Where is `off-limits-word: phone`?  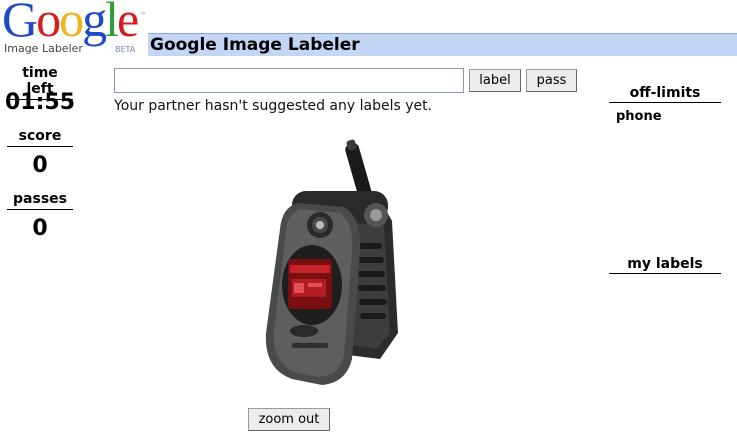
off-limits-word: phone is located at coordinates (639, 116).